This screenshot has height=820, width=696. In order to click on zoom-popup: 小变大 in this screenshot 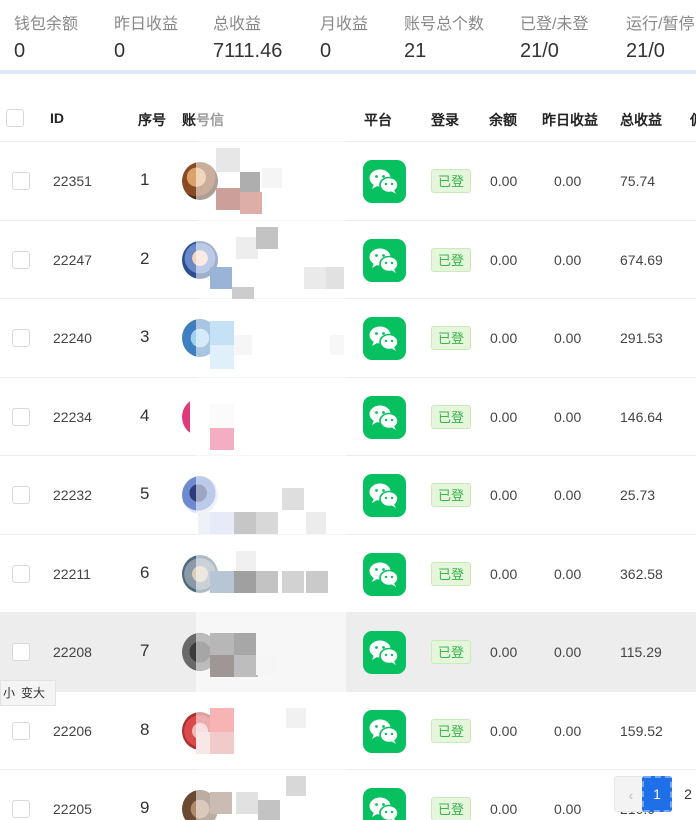, I will do `click(28, 693)`.